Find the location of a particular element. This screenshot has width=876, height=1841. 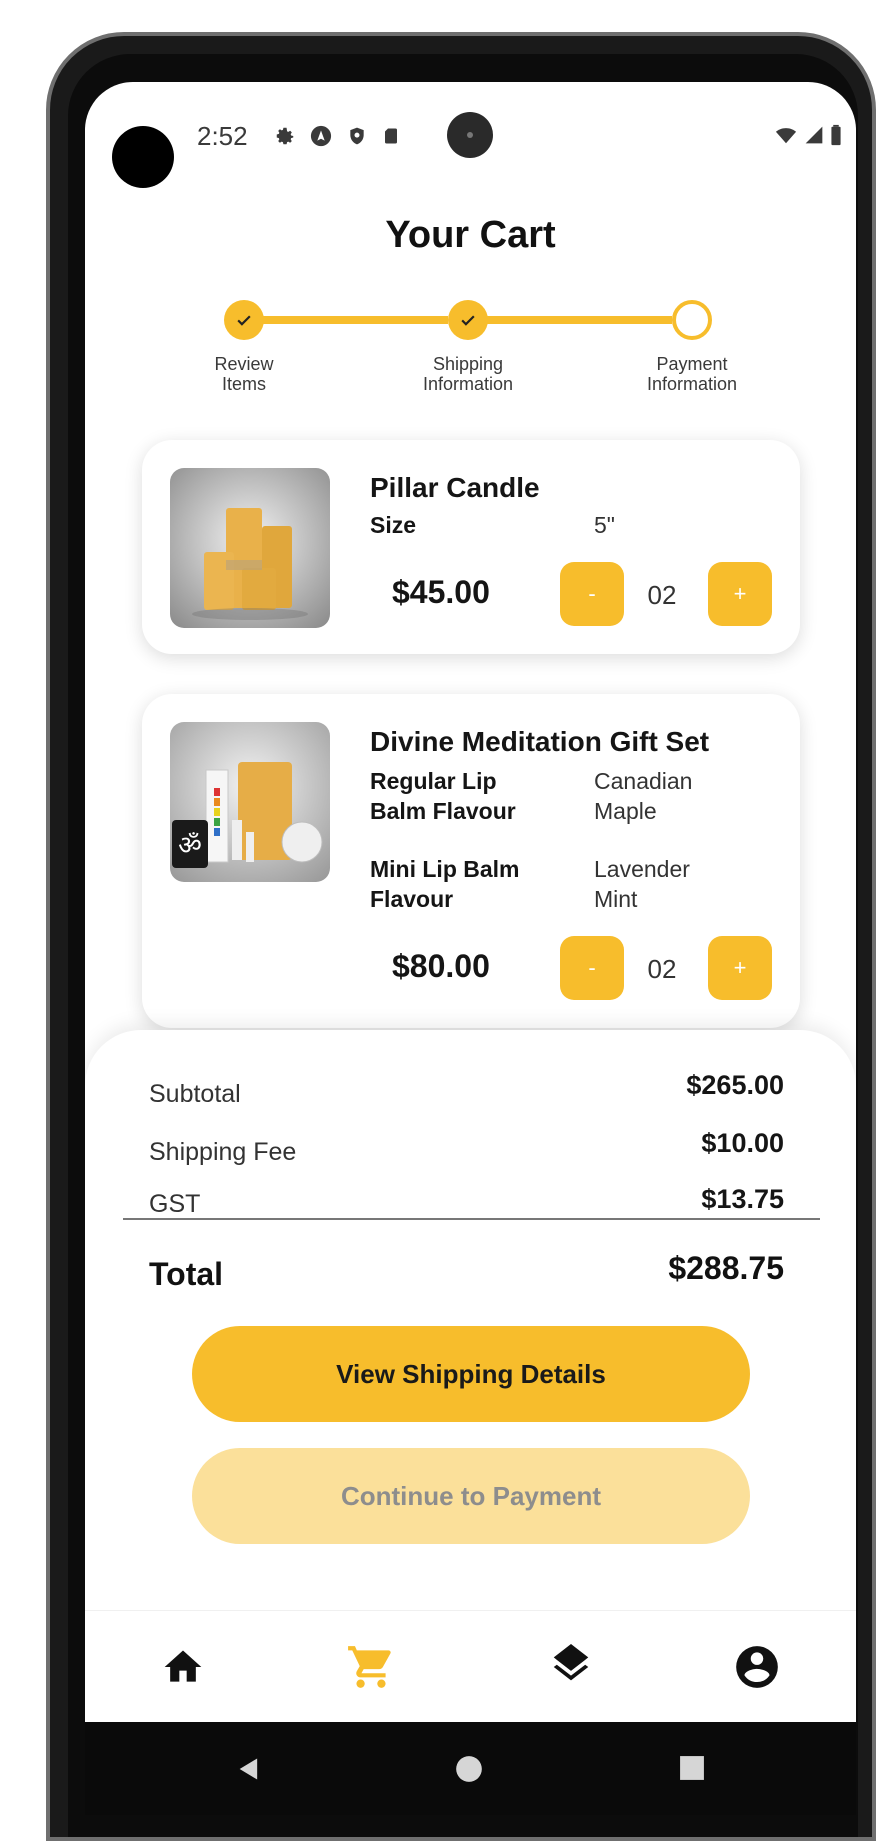

back-button is located at coordinates (249, 1769).